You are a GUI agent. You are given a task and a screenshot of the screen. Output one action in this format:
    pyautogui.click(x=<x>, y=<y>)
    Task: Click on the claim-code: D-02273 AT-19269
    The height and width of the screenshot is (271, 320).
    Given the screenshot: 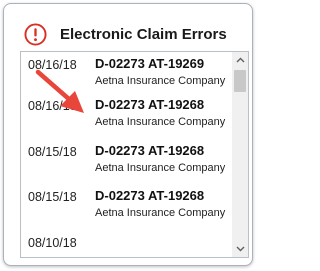 What is the action you would take?
    pyautogui.click(x=150, y=63)
    